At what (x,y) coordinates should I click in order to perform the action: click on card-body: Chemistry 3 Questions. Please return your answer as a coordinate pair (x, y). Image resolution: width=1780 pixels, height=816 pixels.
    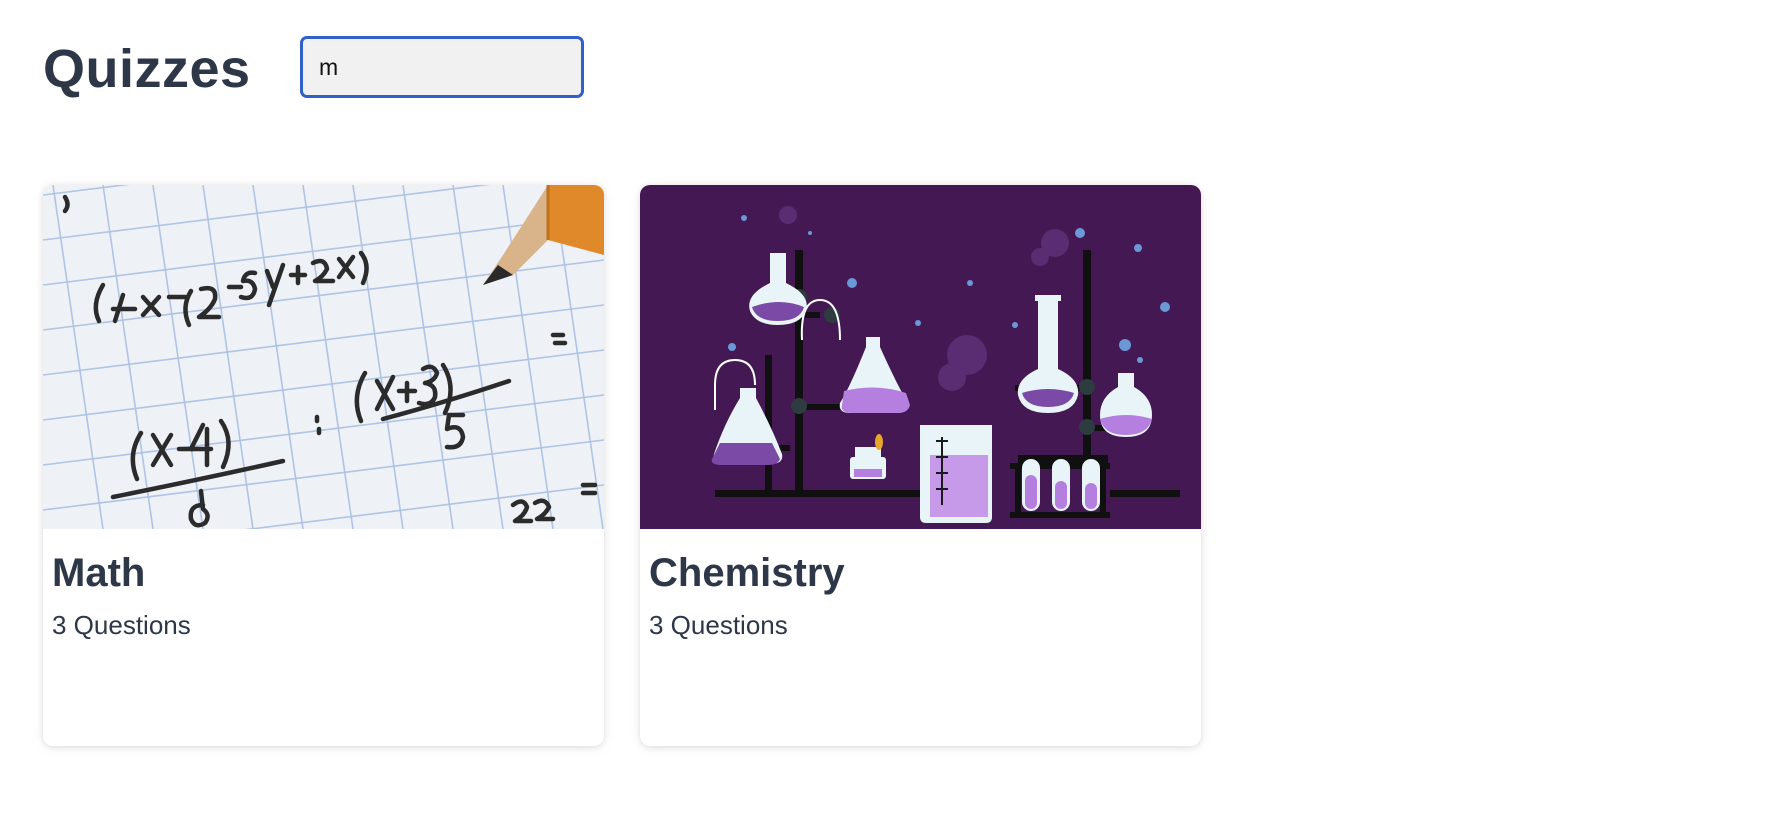
    Looking at the image, I should click on (920, 596).